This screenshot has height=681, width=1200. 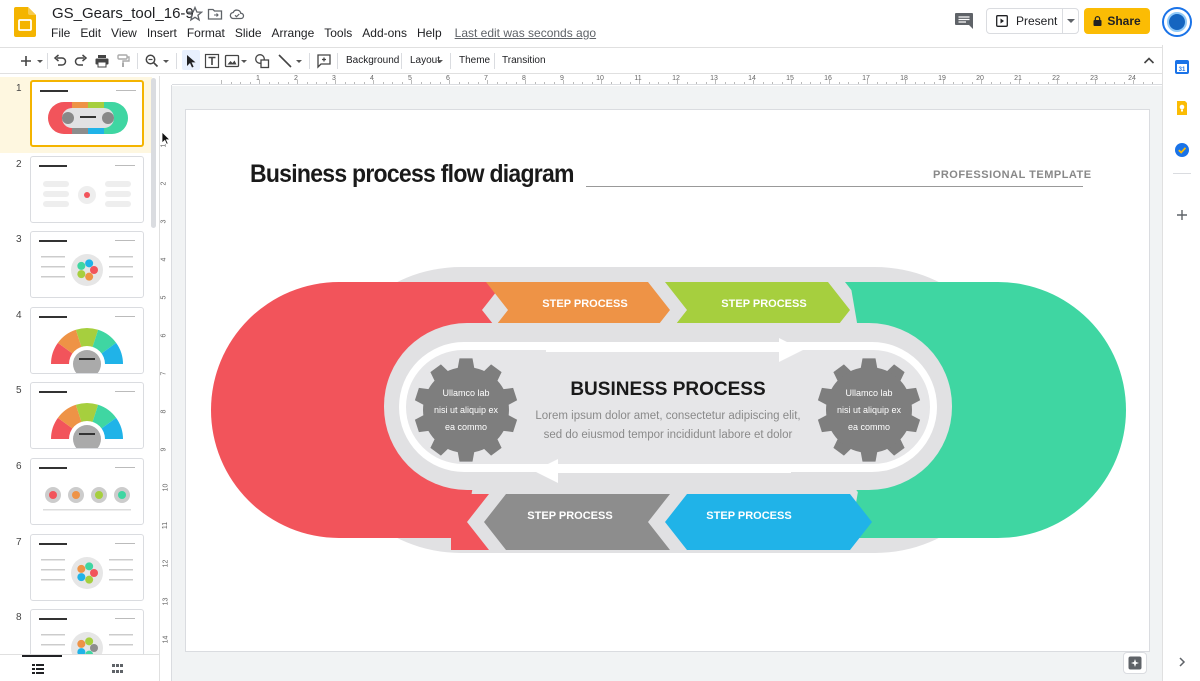 What do you see at coordinates (60, 61) in the screenshot?
I see `undo-icon` at bounding box center [60, 61].